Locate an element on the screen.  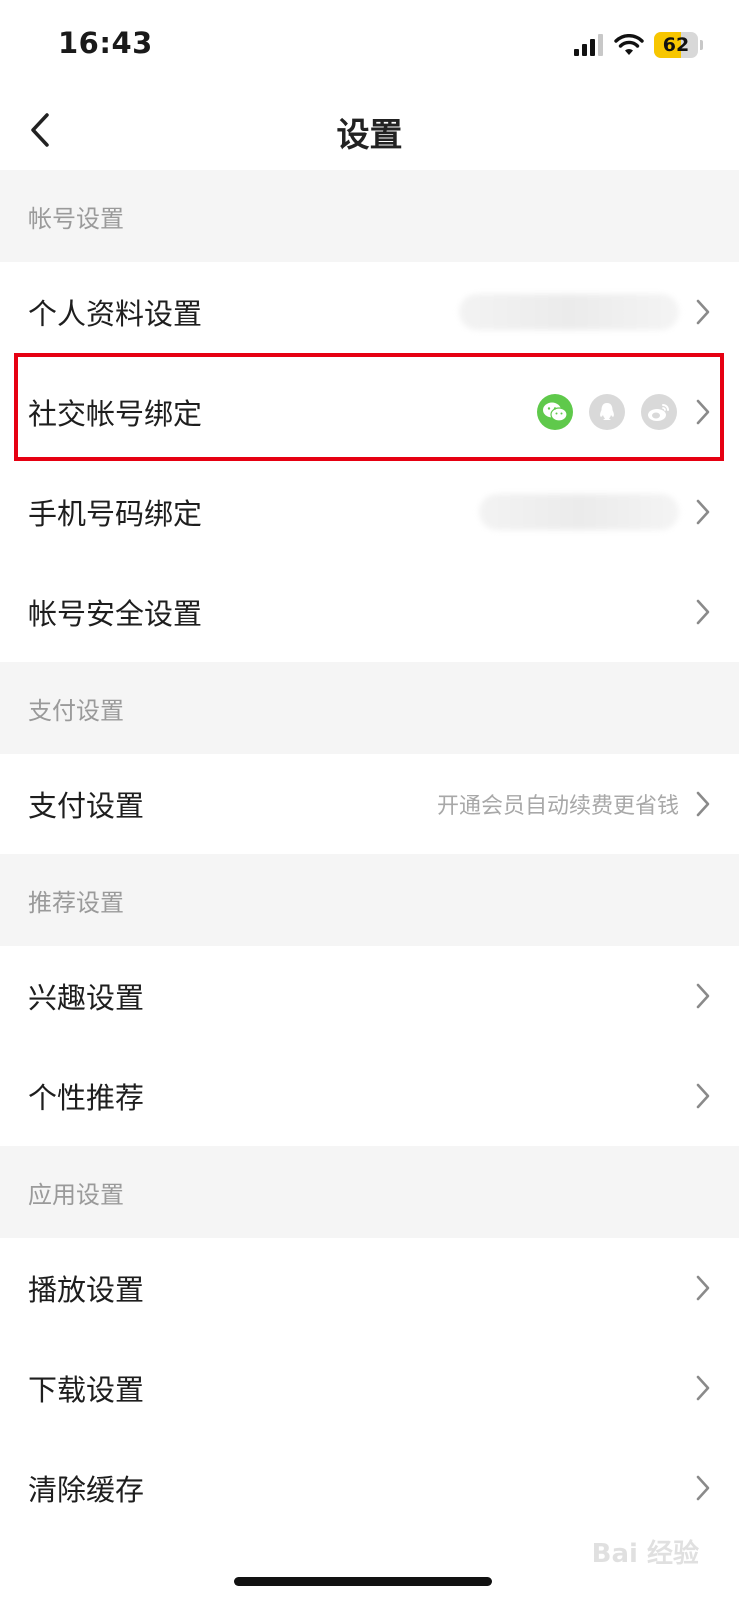
row-playback-settings: 播放设置 is located at coordinates (369, 1288).